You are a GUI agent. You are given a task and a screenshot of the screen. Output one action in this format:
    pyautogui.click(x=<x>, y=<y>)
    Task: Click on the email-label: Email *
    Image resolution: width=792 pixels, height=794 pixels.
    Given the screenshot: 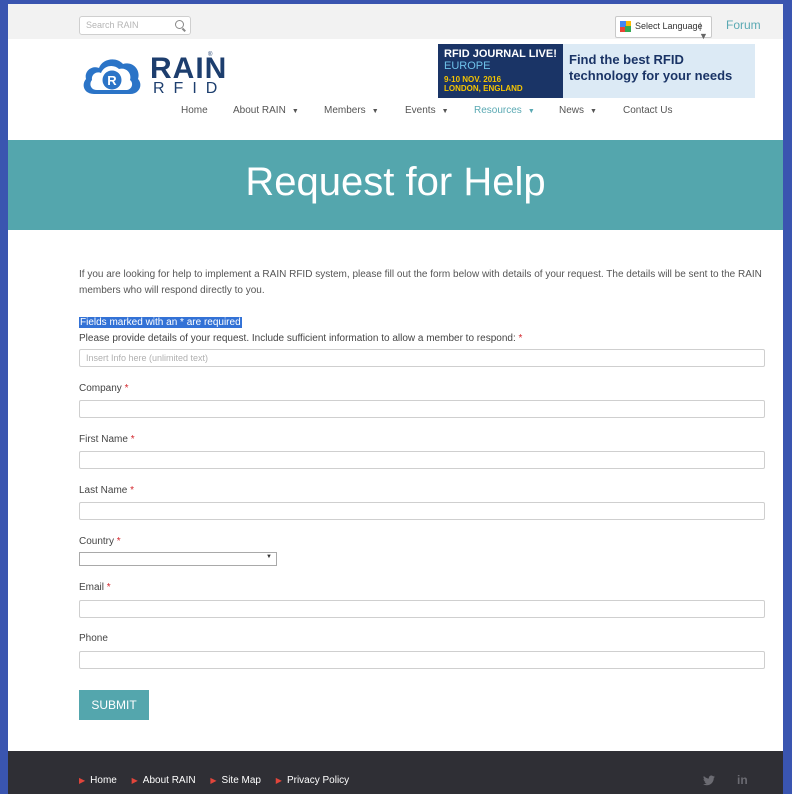 What is the action you would take?
    pyautogui.click(x=95, y=587)
    